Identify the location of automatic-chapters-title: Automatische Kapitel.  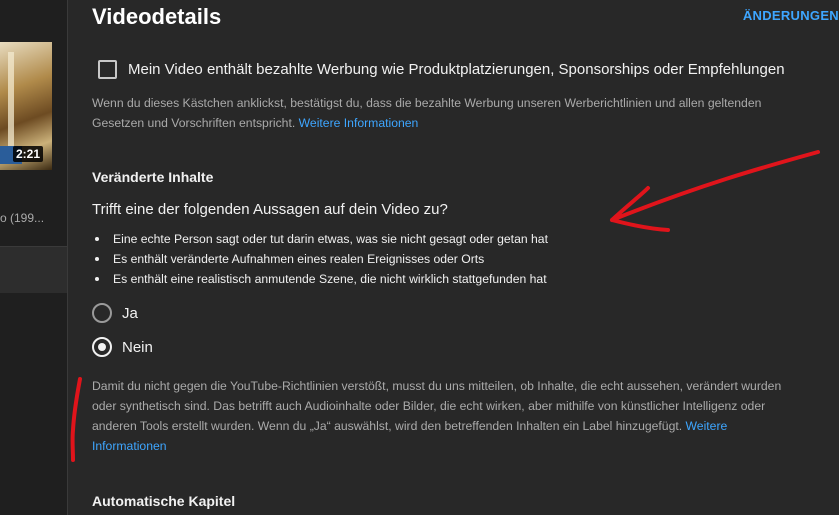
(164, 501).